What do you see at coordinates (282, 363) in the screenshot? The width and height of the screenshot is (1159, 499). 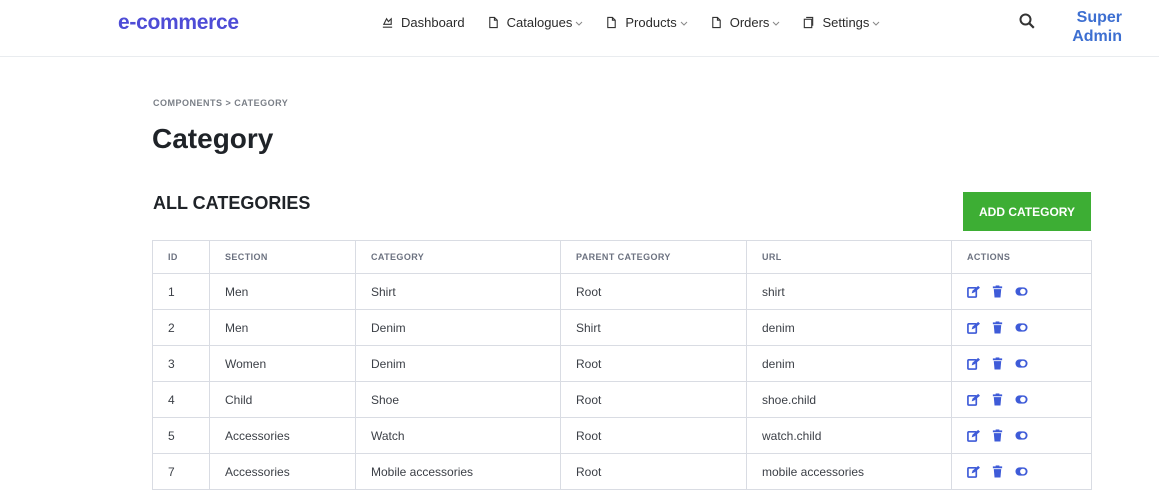 I see `cell-section: Women` at bounding box center [282, 363].